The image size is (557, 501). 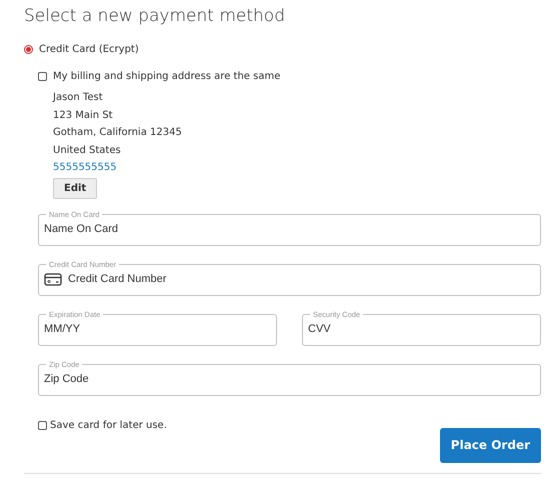 What do you see at coordinates (108, 425) in the screenshot?
I see `checkbox-label: Save card for later use.` at bounding box center [108, 425].